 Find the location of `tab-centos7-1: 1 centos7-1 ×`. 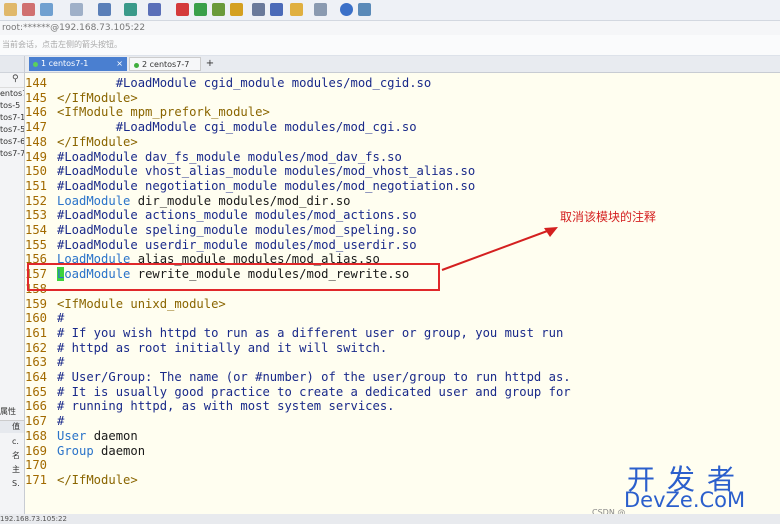

tab-centos7-1: 1 centos7-1 × is located at coordinates (78, 64).